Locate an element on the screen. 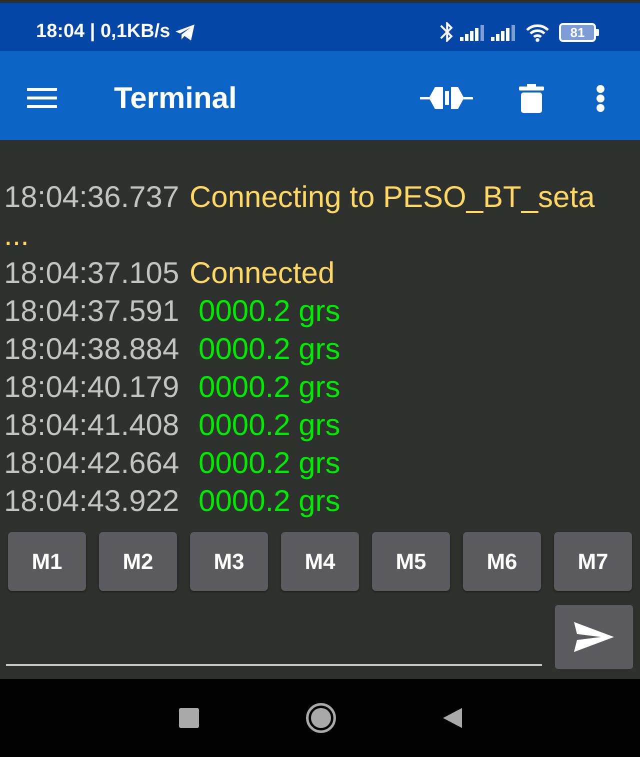 The width and height of the screenshot is (640, 757). menu-icon is located at coordinates (42, 98).